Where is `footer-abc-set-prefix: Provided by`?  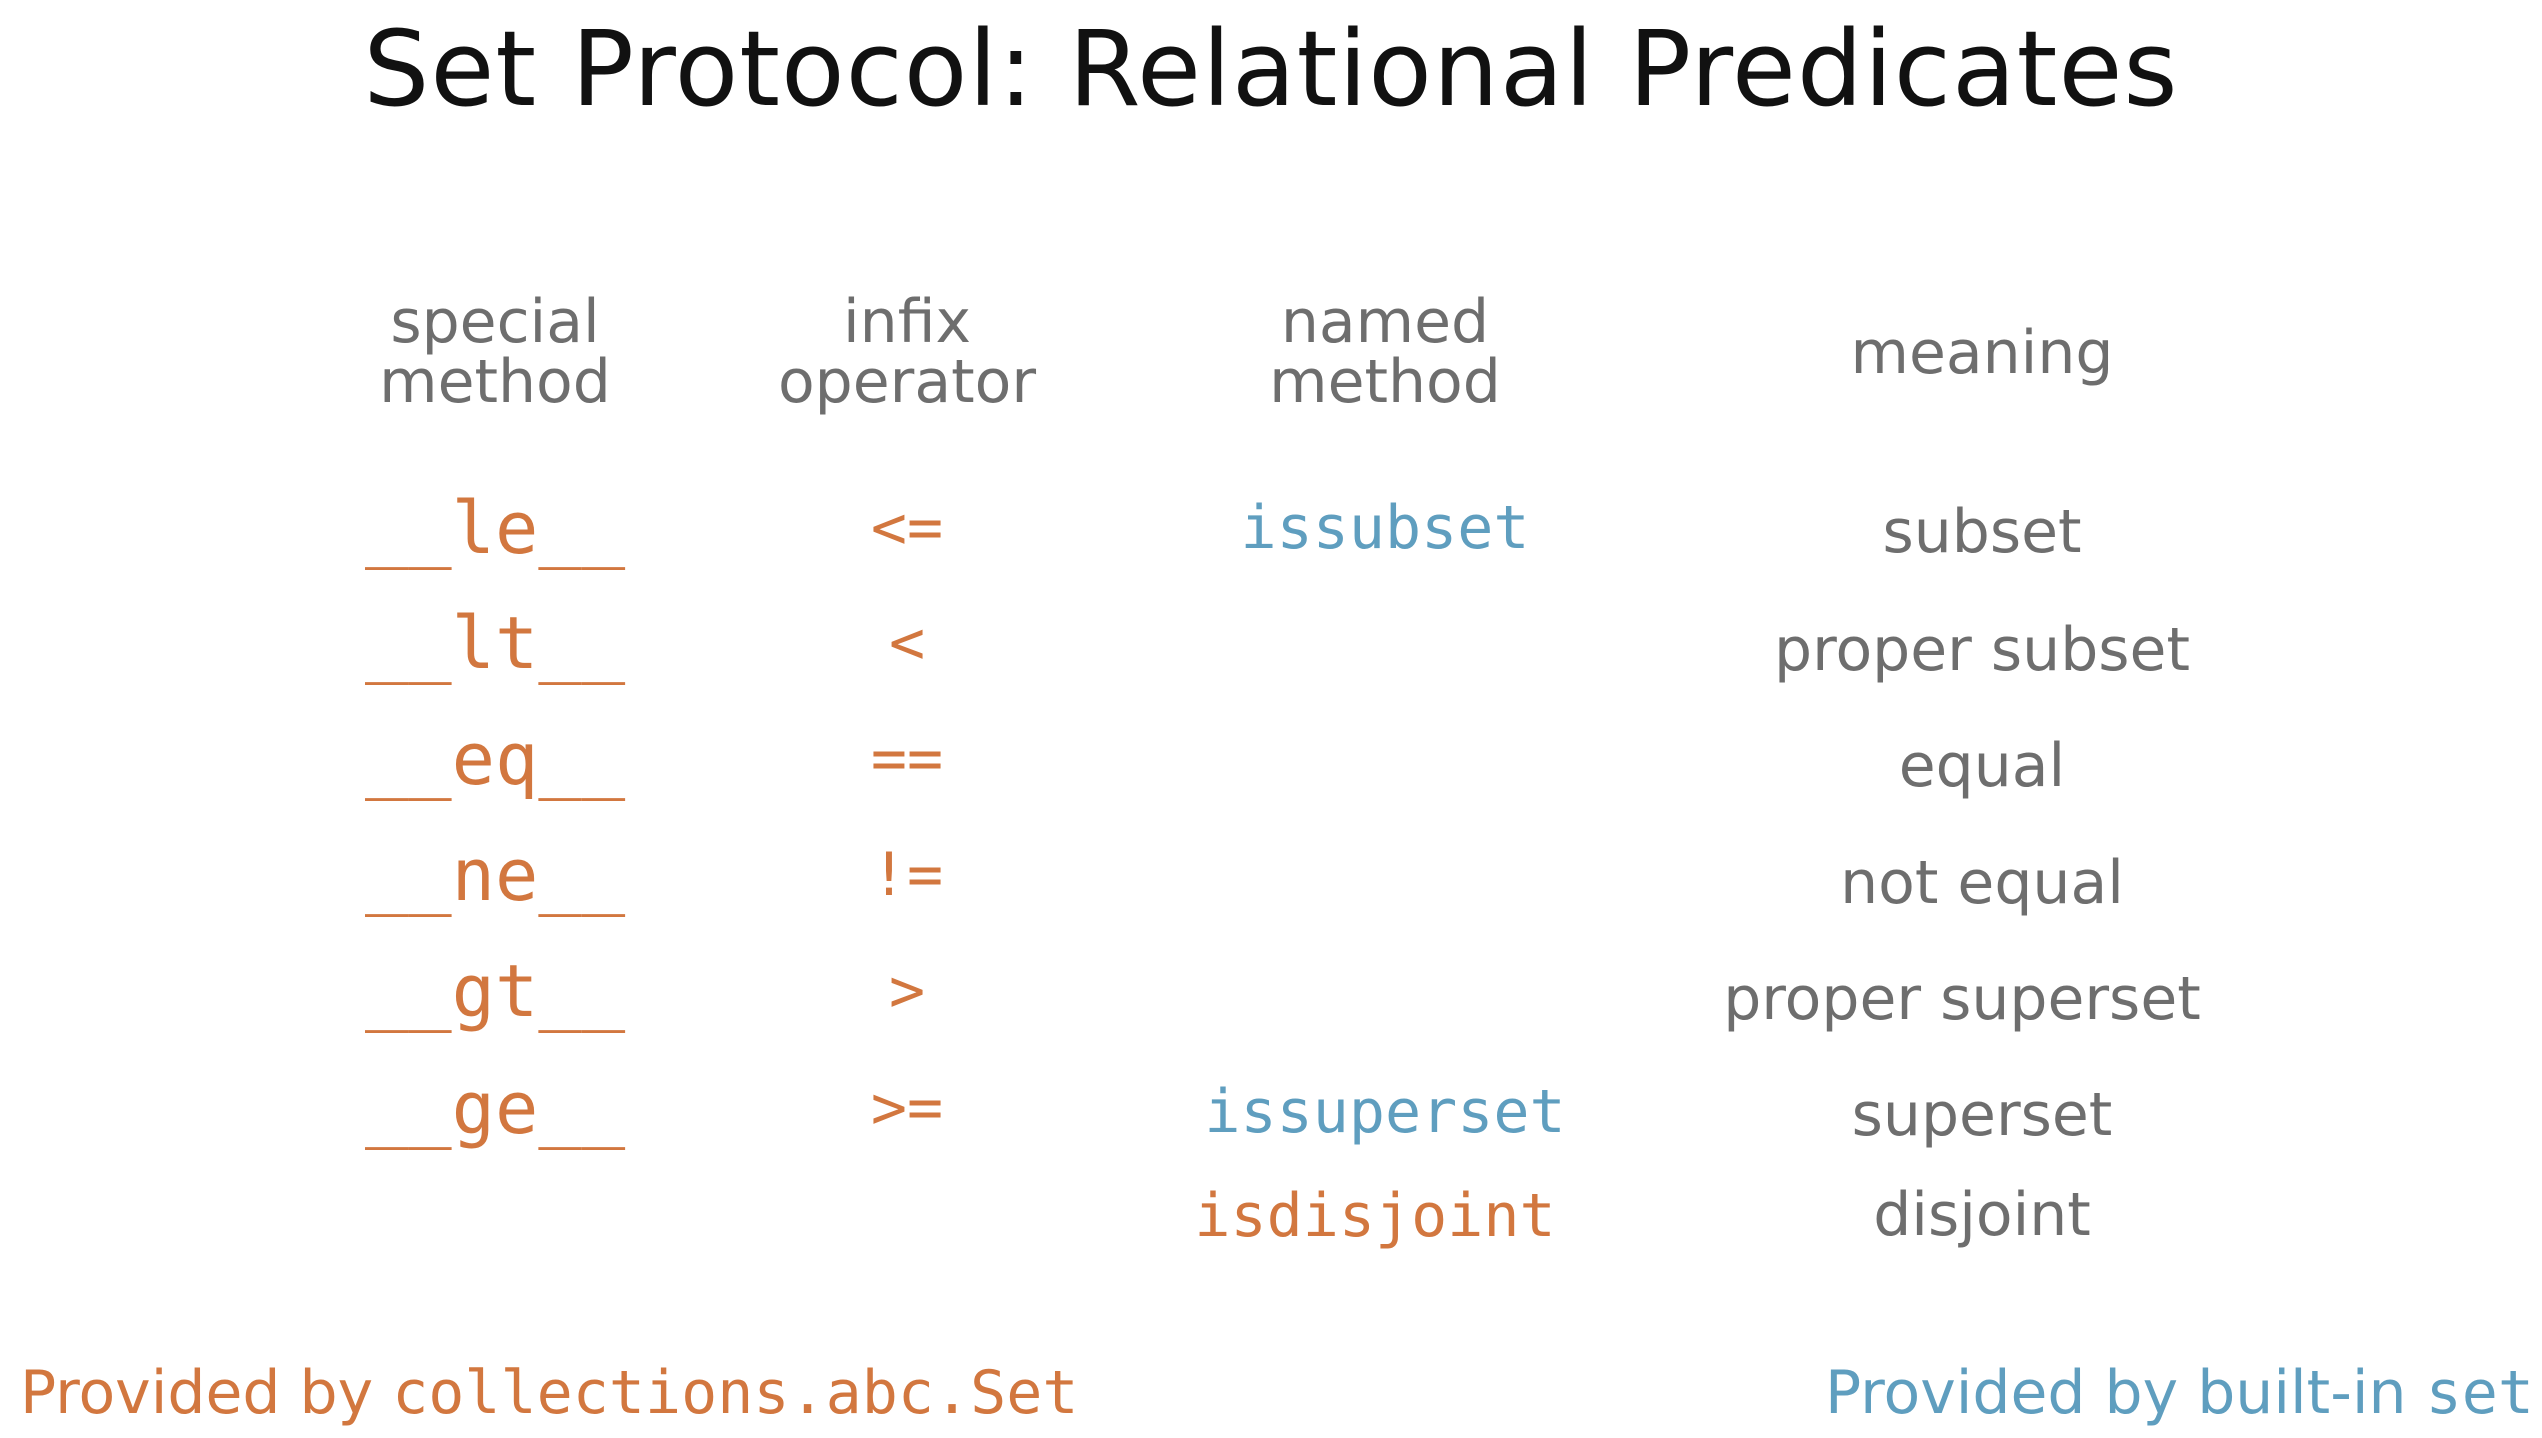 footer-abc-set-prefix: Provided by is located at coordinates (206, 1393).